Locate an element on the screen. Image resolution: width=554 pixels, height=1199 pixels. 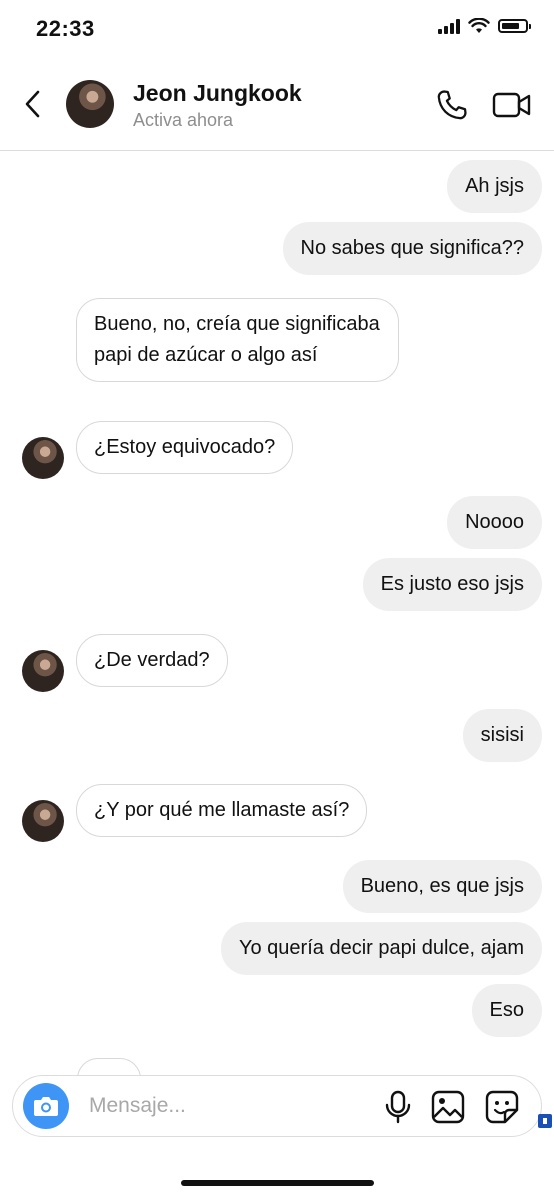
outgoing-message: sisisi is located at coordinates (502, 735).